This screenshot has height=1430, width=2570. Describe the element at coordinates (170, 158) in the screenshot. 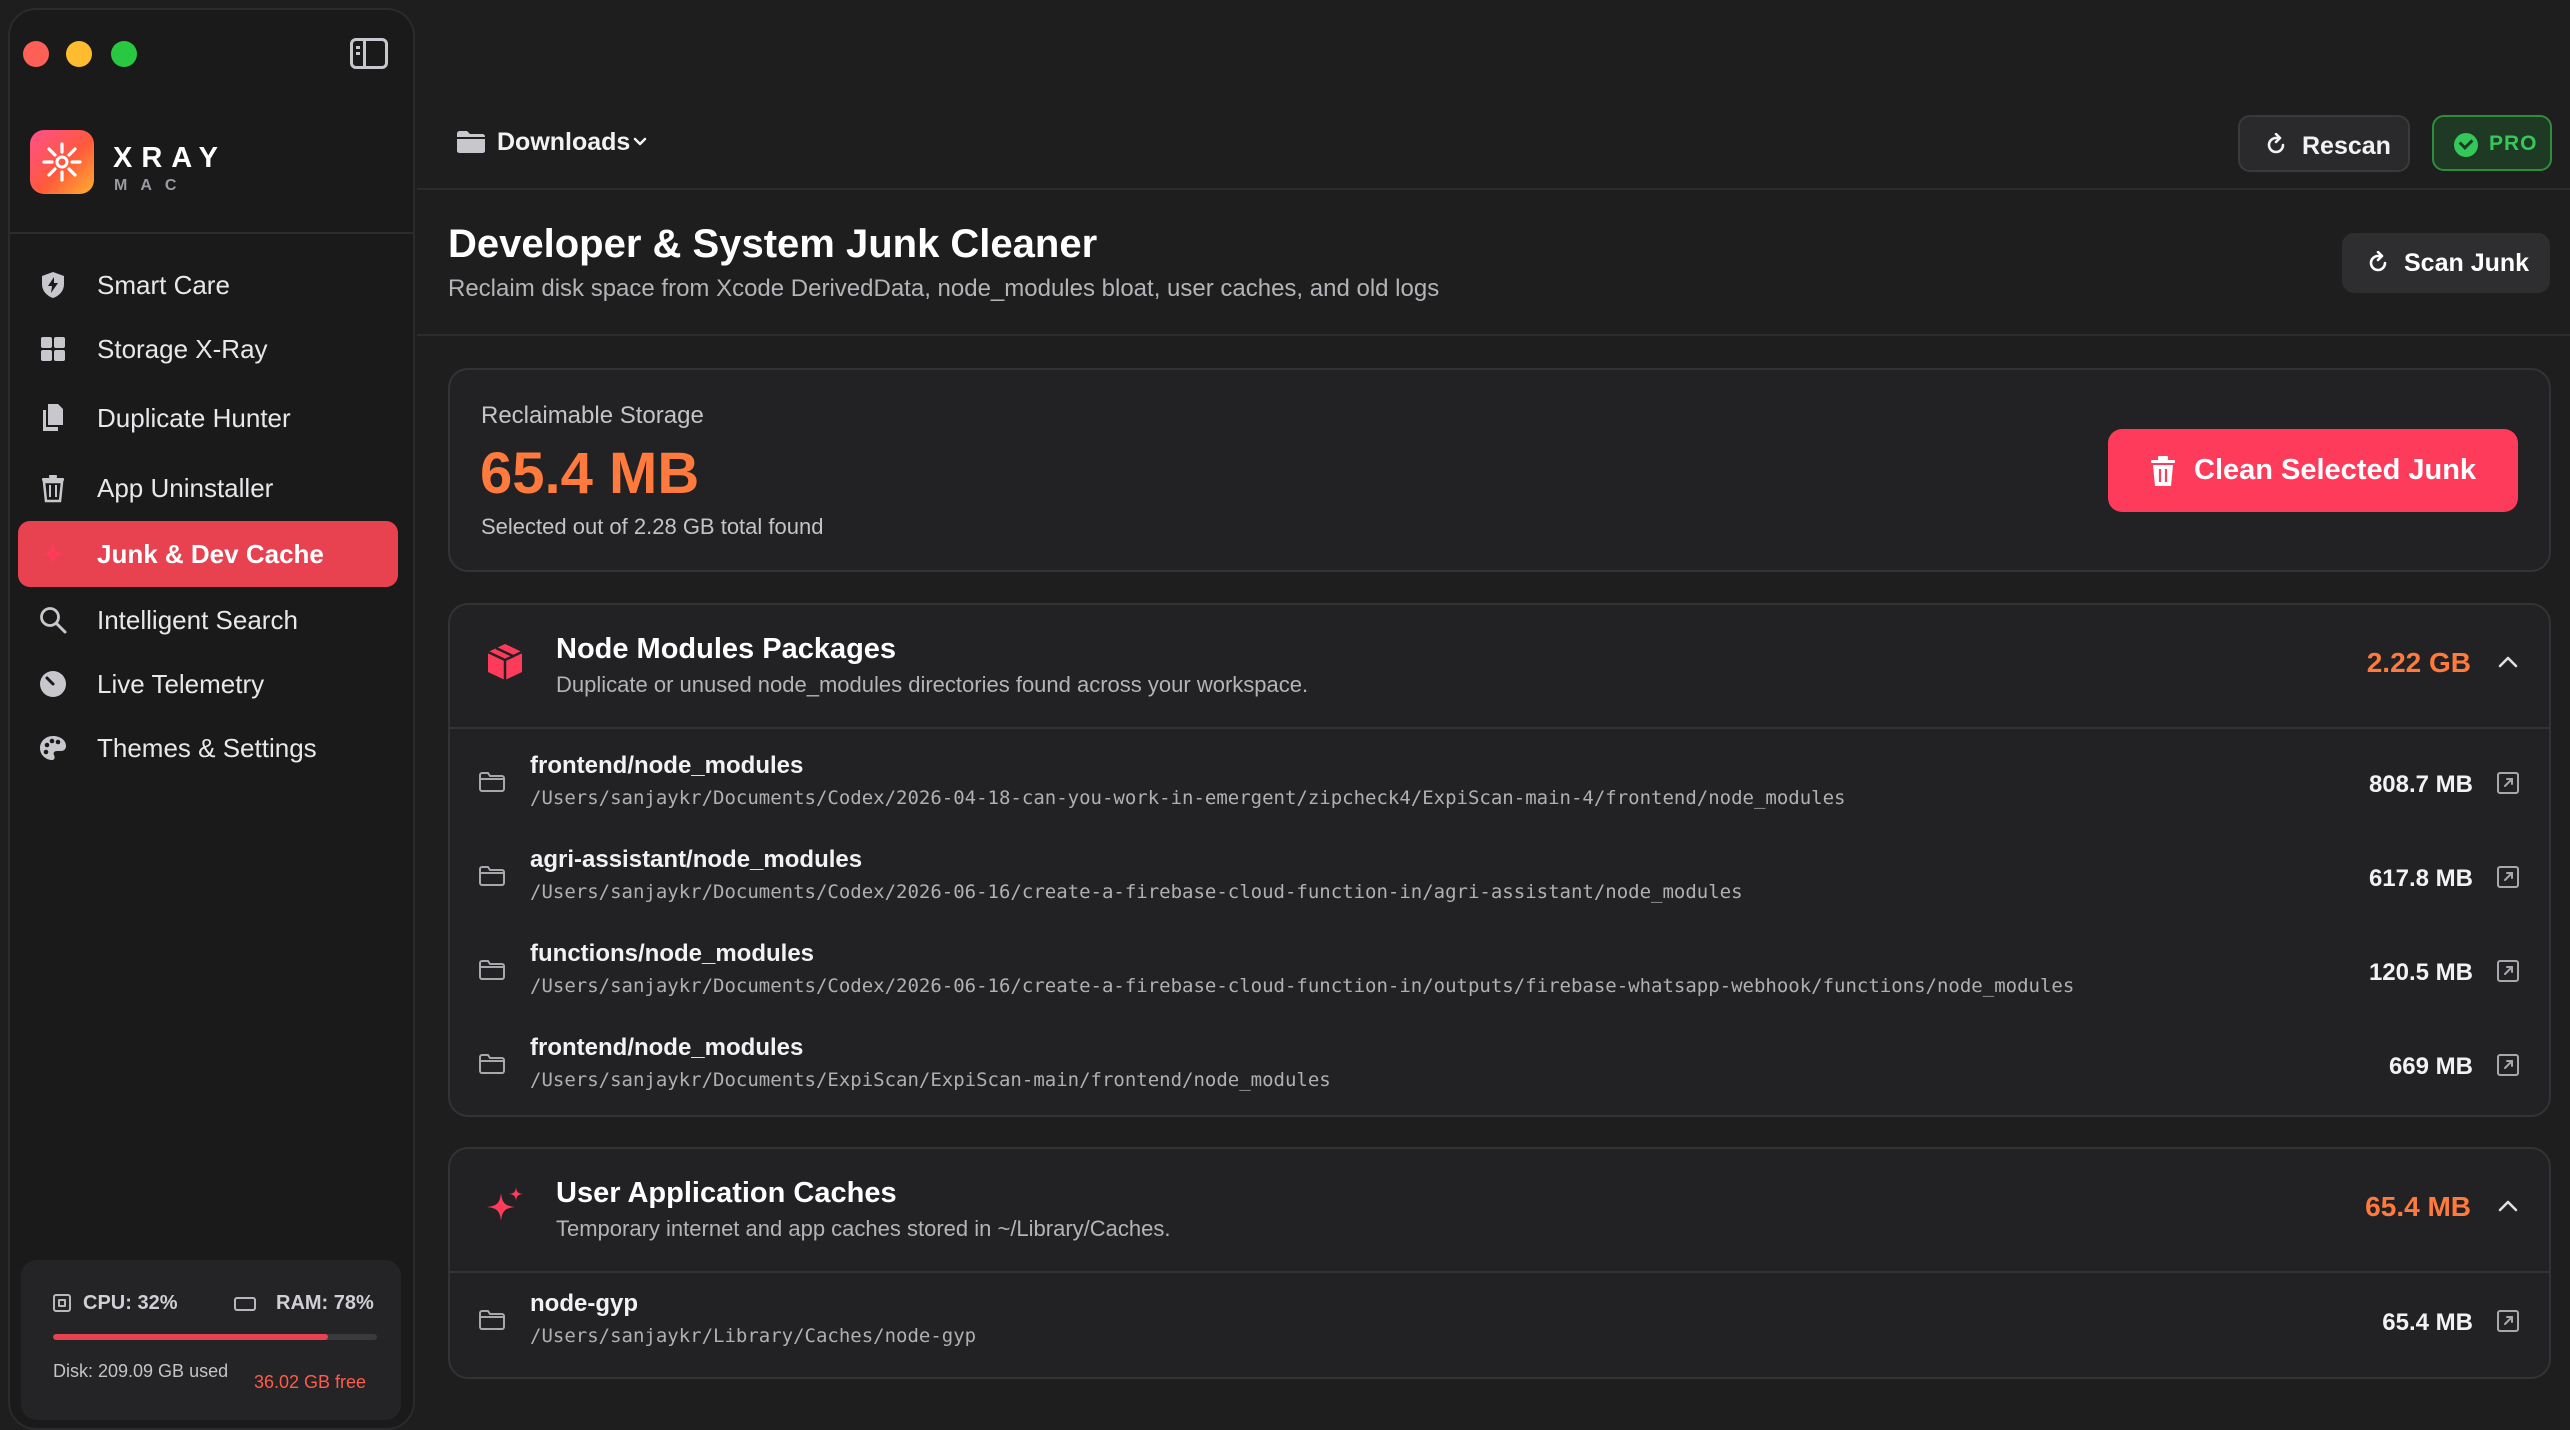

I see `brand-name: XRAY` at that location.